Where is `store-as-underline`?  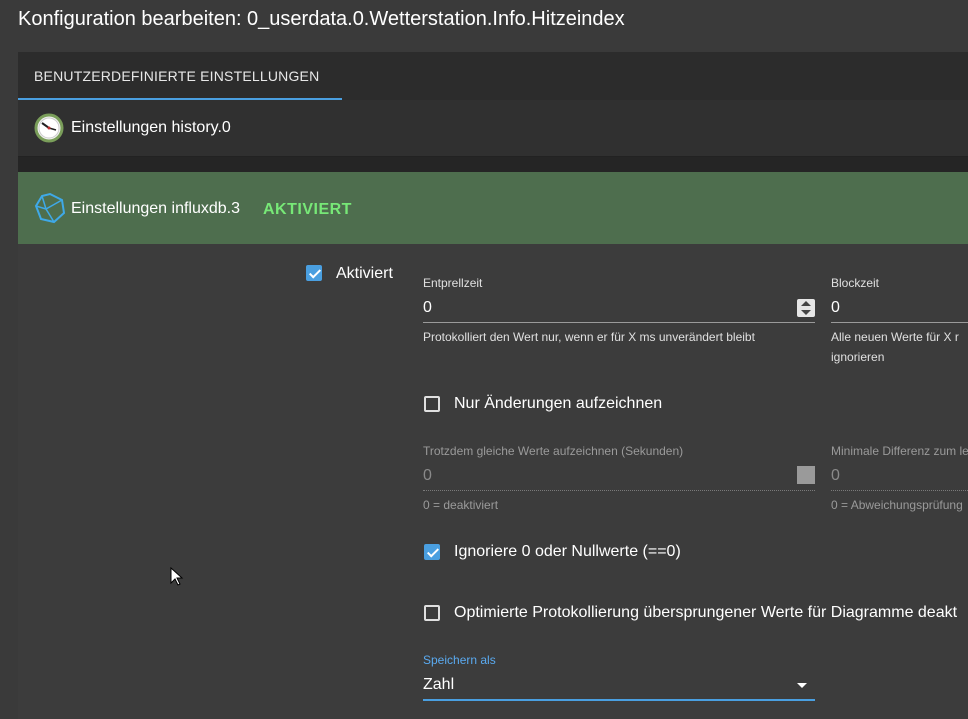
store-as-underline is located at coordinates (619, 700).